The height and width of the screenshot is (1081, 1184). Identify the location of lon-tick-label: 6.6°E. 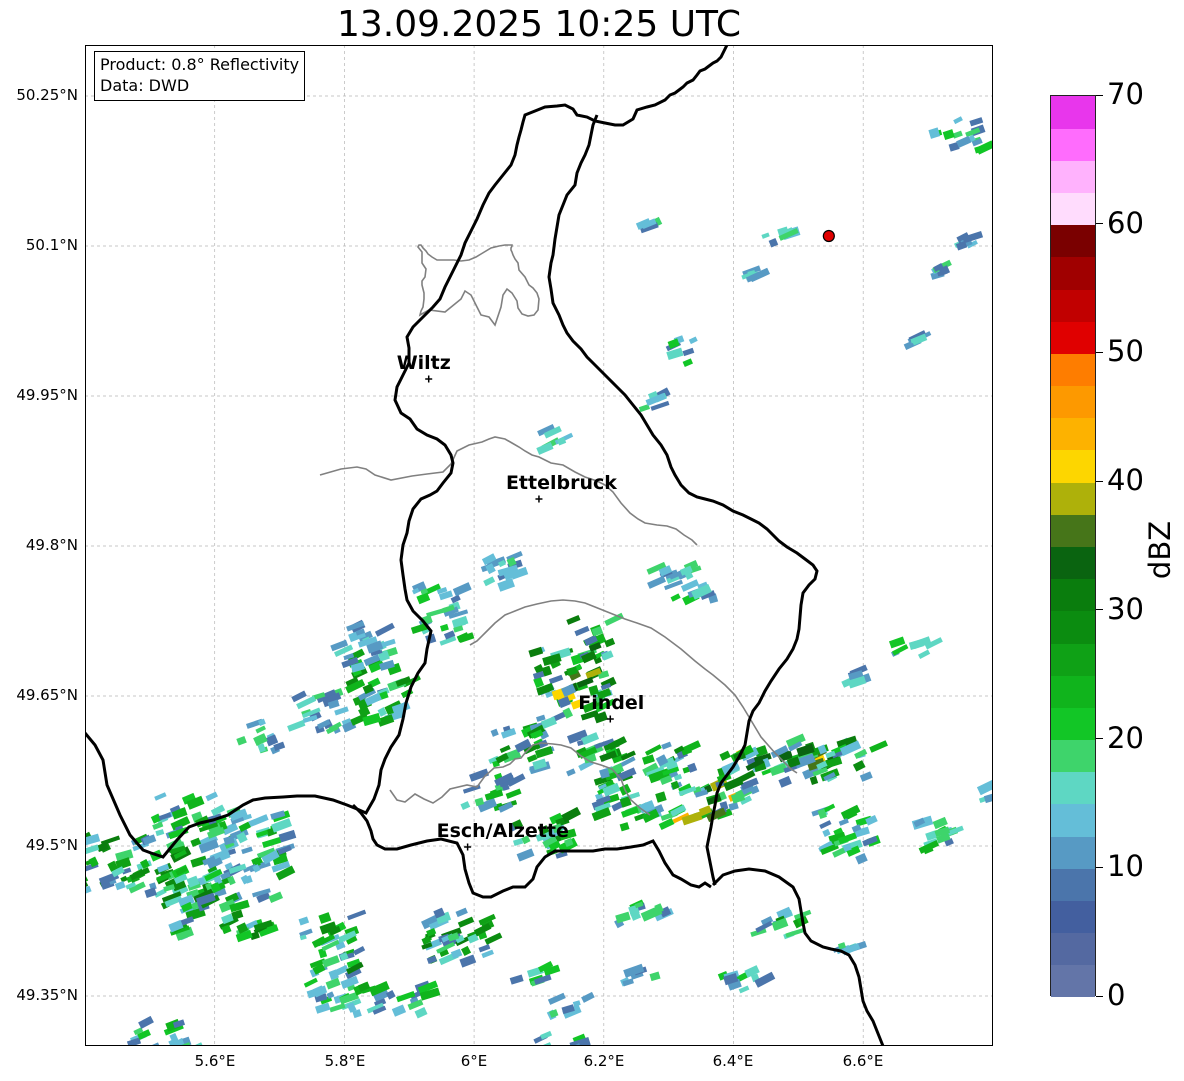
(863, 1061).